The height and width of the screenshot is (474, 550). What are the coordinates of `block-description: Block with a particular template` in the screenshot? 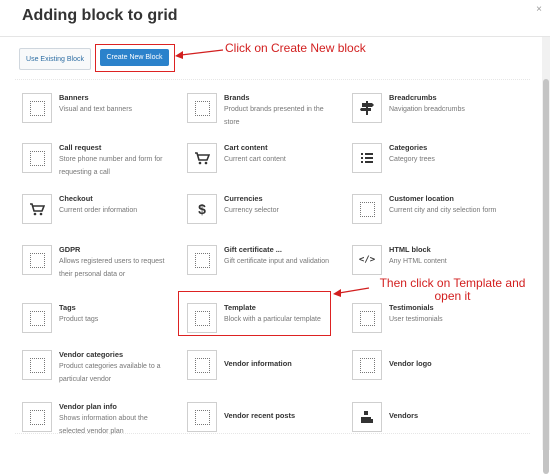 It's located at (272, 319).